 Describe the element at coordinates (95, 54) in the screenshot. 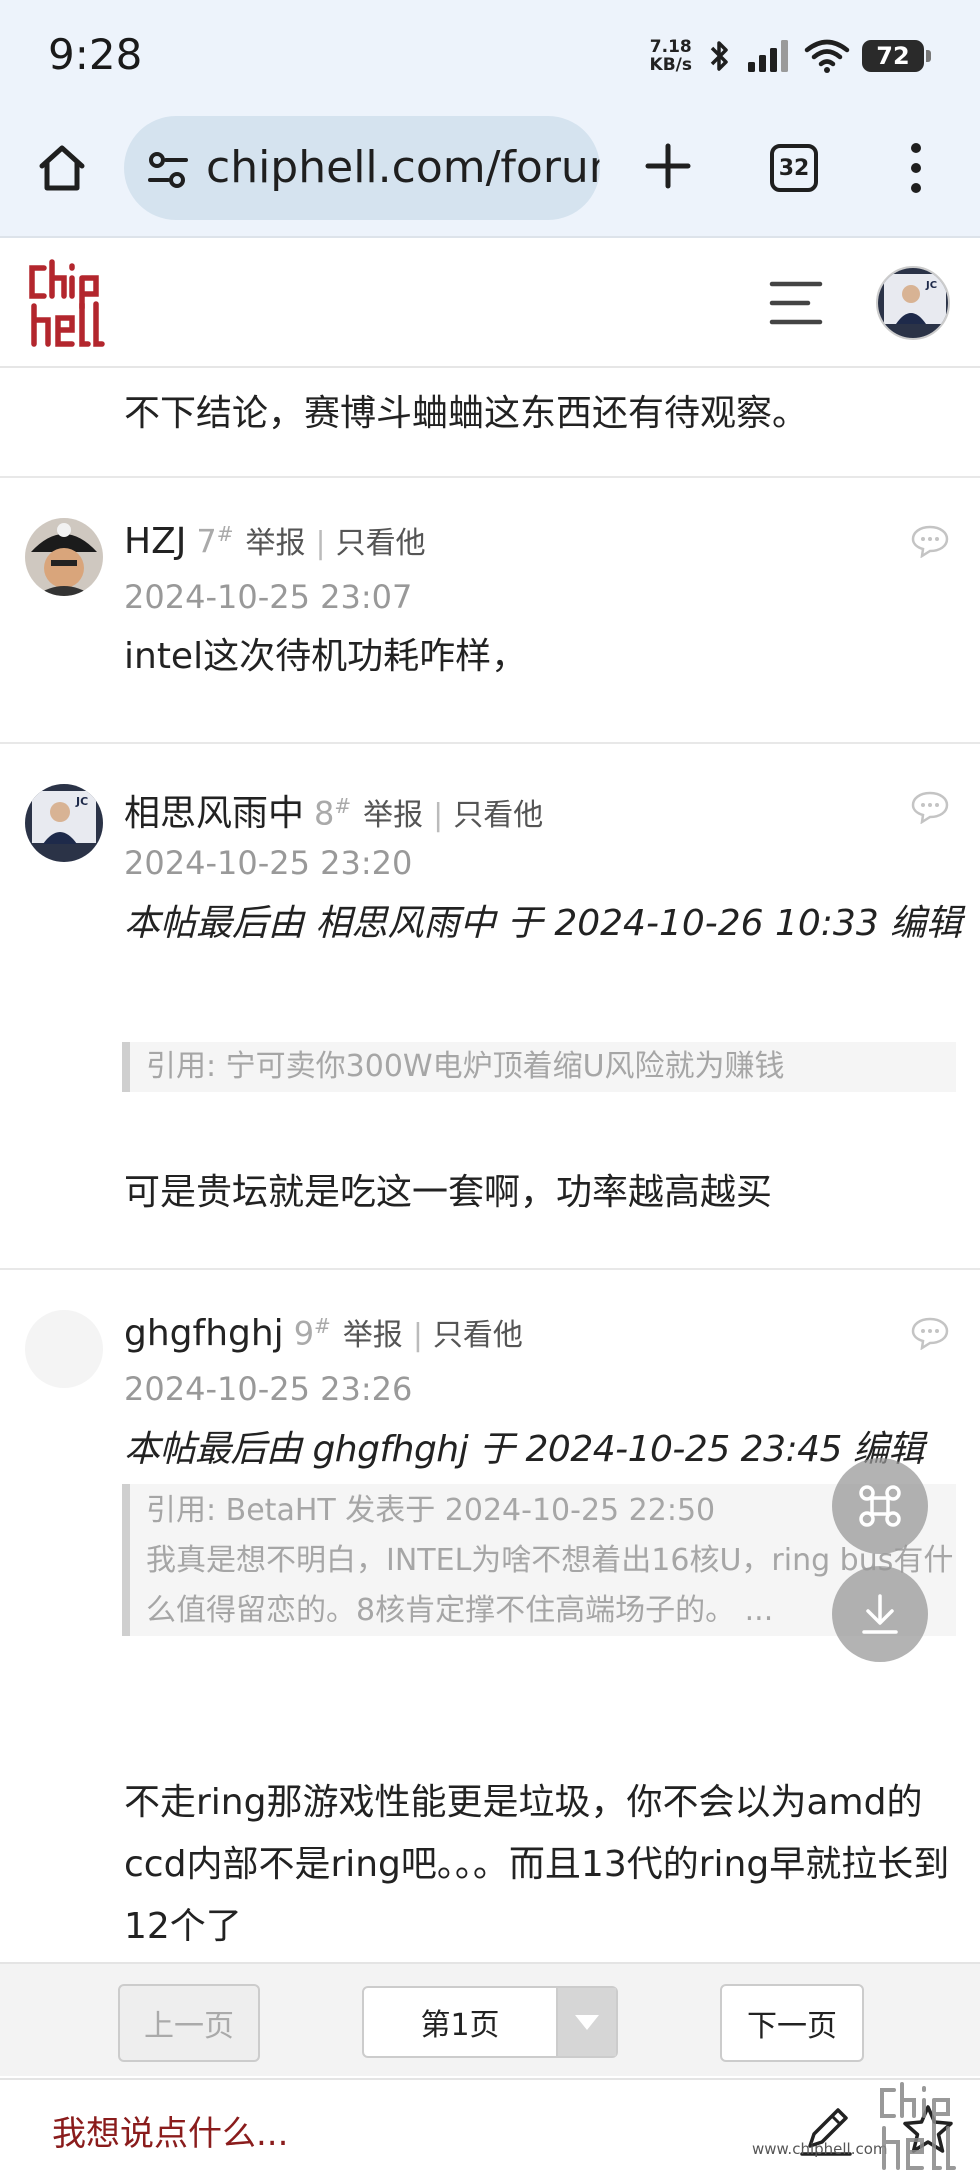

I see `status-time: 9:28` at that location.